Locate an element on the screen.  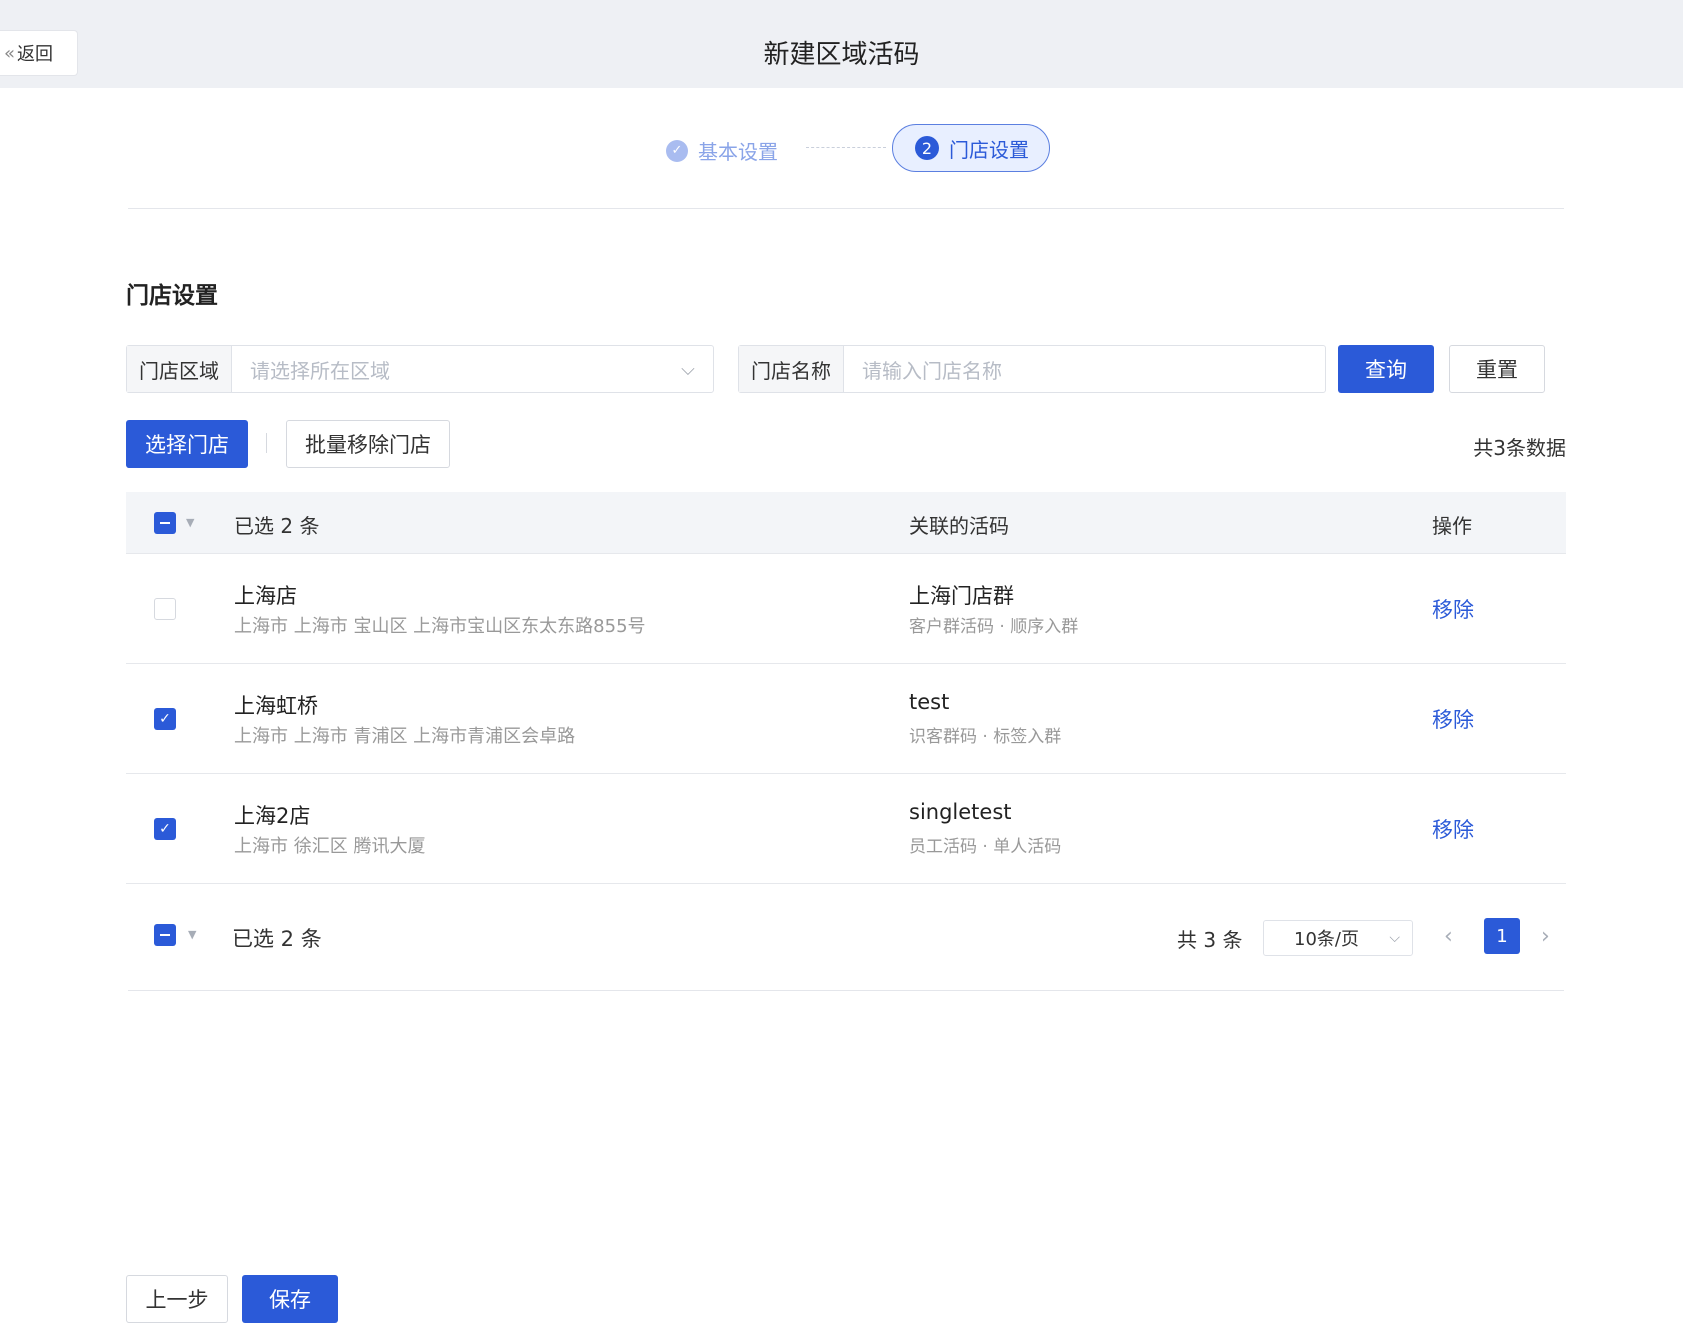
region-label: 门店区域 is located at coordinates (179, 369).